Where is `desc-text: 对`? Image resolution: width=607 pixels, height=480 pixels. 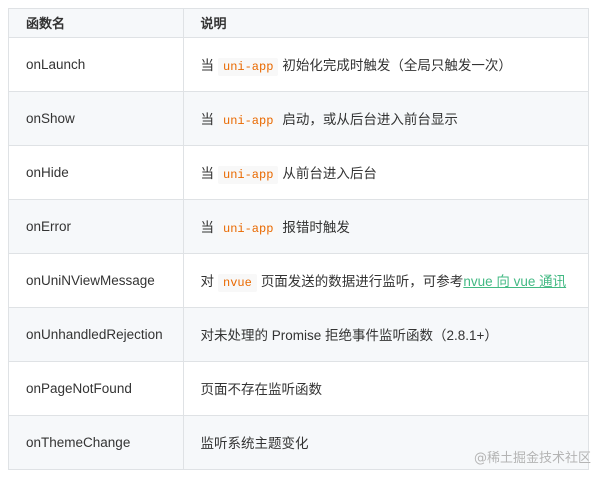
desc-text: 对 is located at coordinates (207, 281).